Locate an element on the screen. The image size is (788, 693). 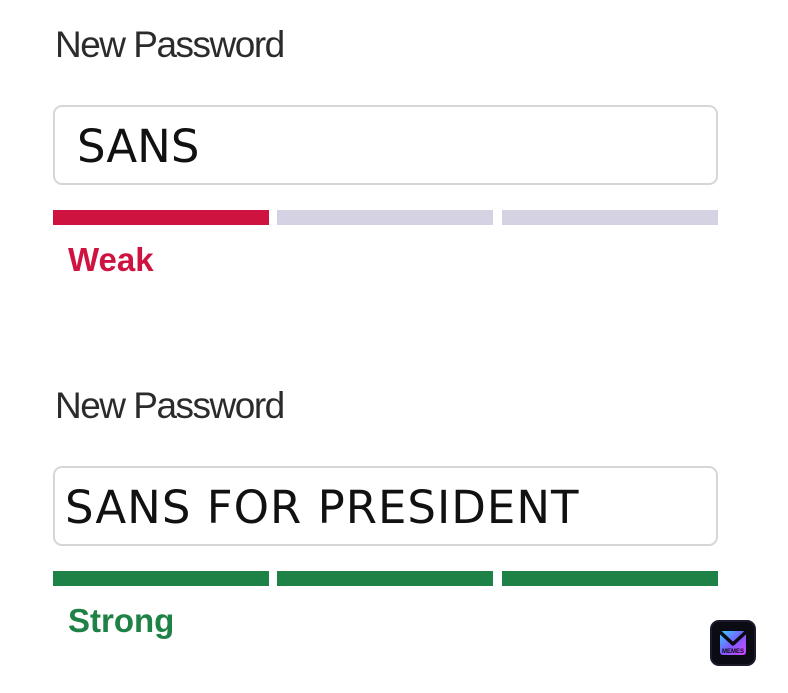
strength-label-strong: Strong is located at coordinates (121, 620).